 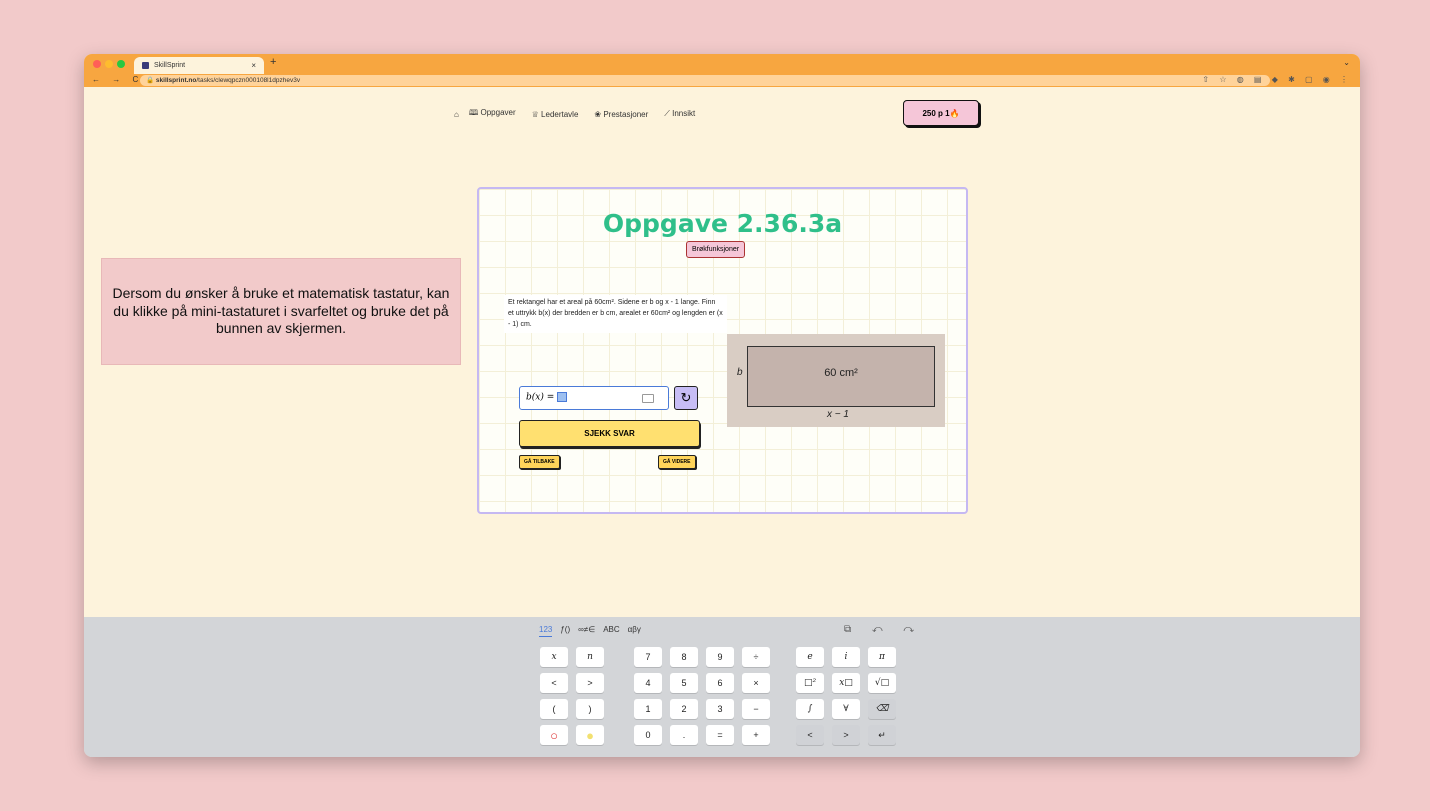 What do you see at coordinates (1277, 79) in the screenshot?
I see `extension-icons: ⇧ ☆ ◍ ▤ ◆ ✱ ▢ ◉ ⋮` at bounding box center [1277, 79].